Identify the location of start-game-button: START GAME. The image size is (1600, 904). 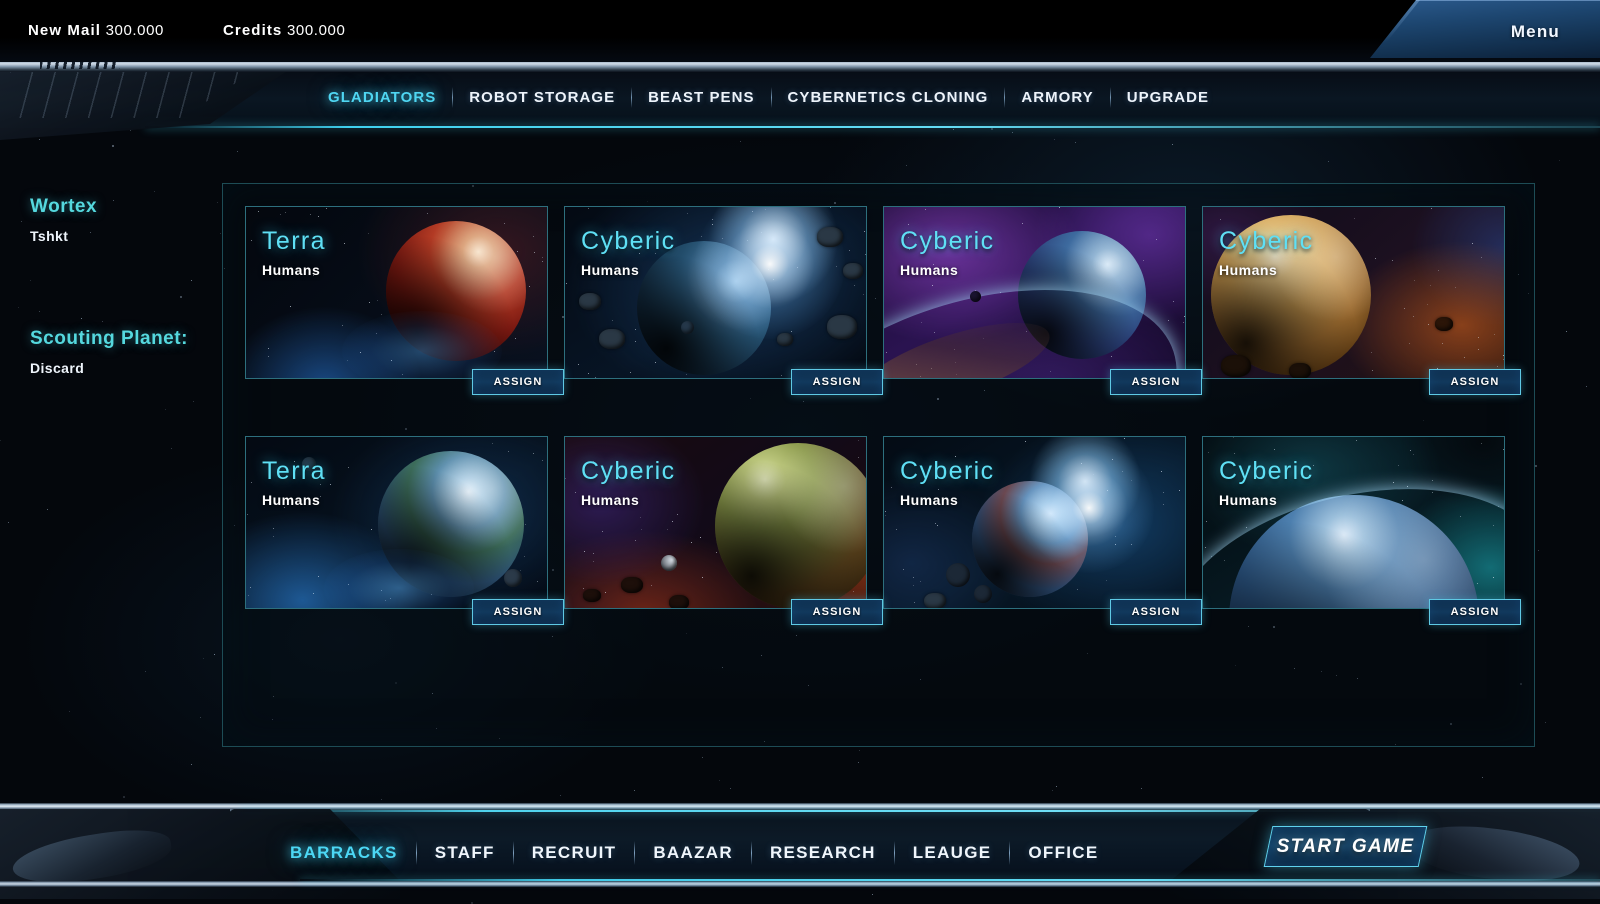
(1345, 846).